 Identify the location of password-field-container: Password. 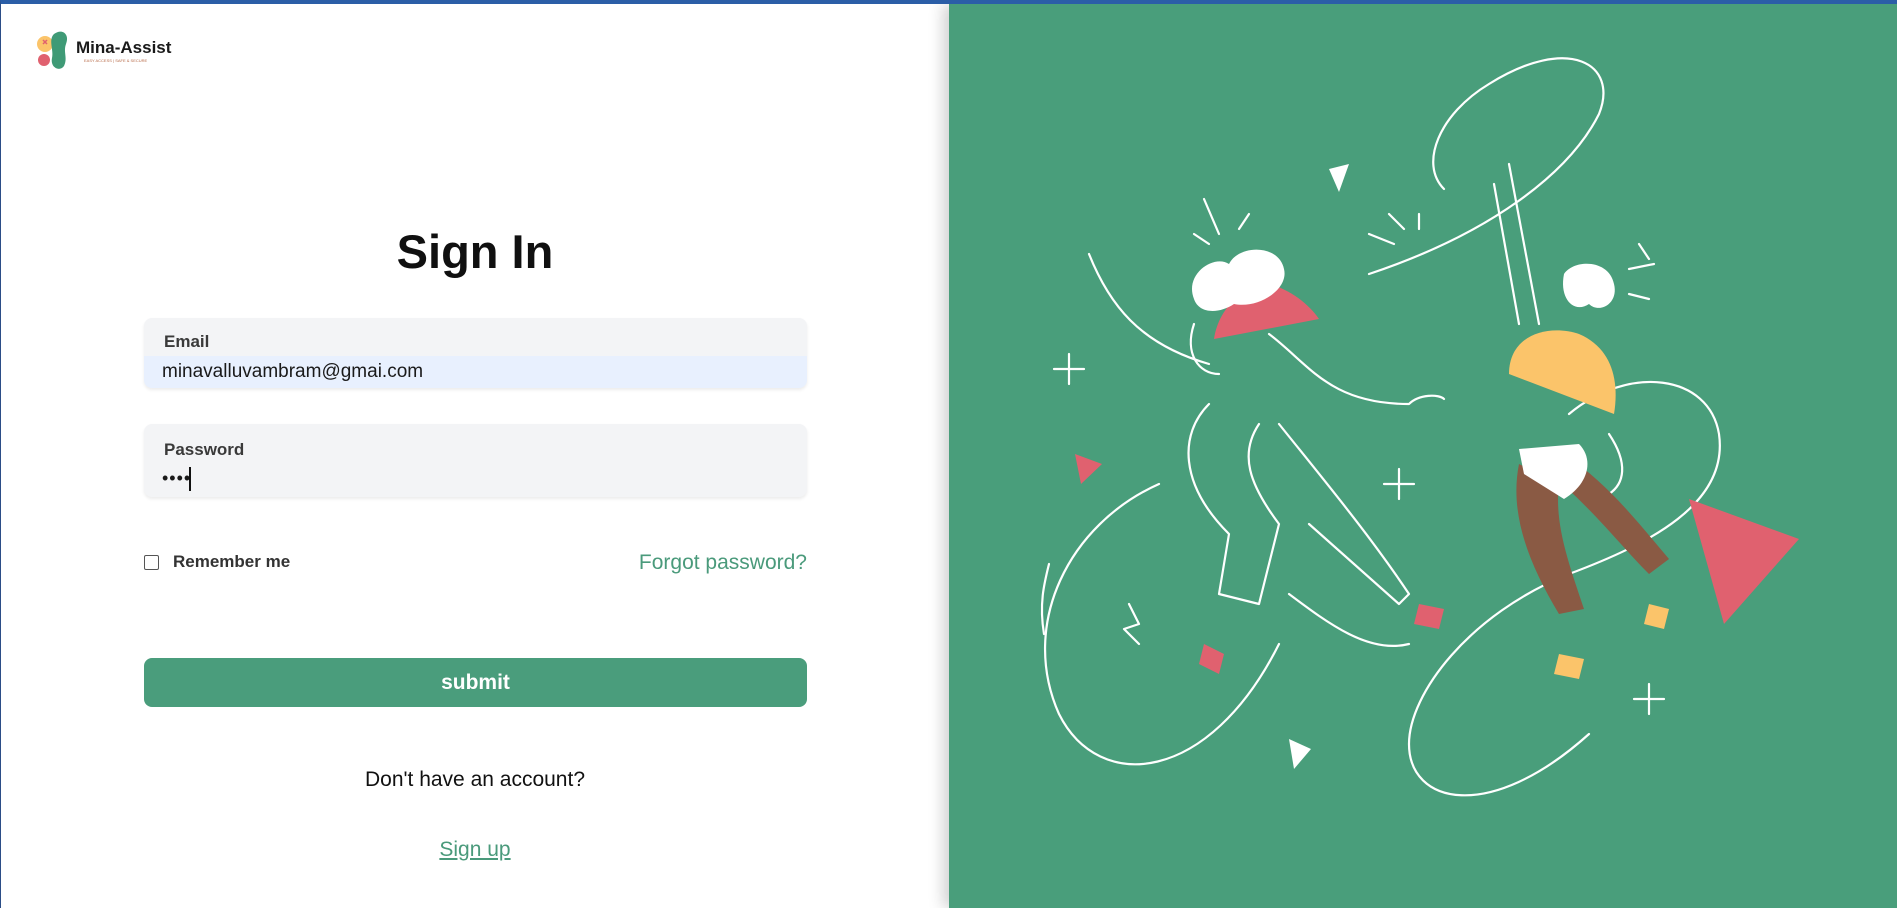
(475, 460).